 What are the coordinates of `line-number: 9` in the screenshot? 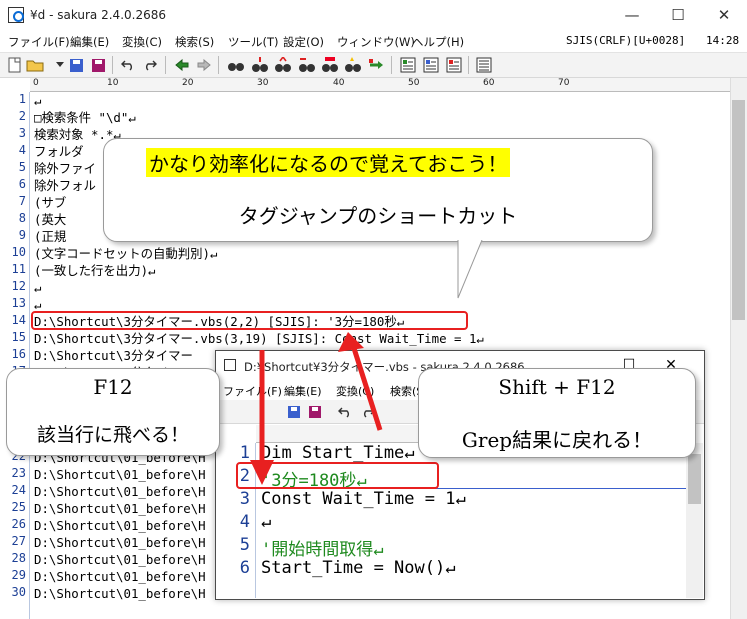 It's located at (22, 235).